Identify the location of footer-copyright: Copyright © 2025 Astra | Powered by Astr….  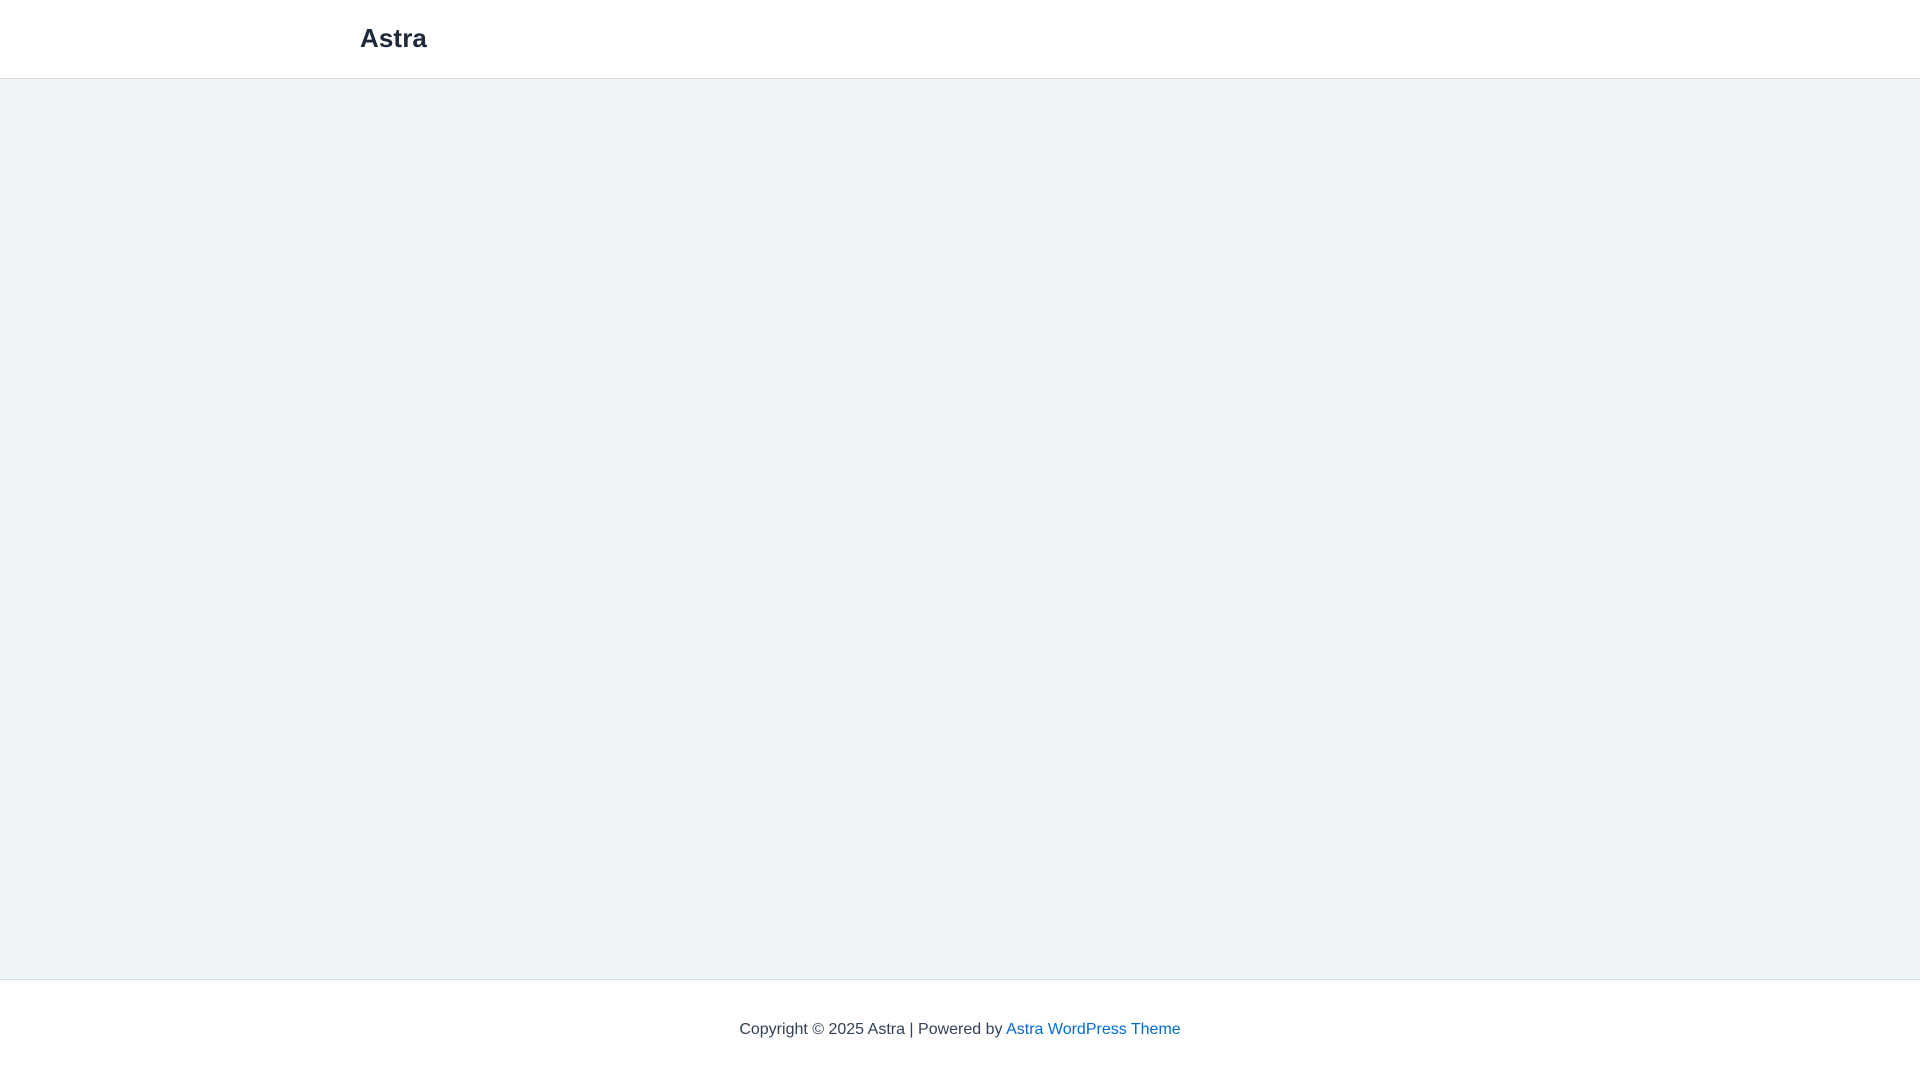
(959, 1029).